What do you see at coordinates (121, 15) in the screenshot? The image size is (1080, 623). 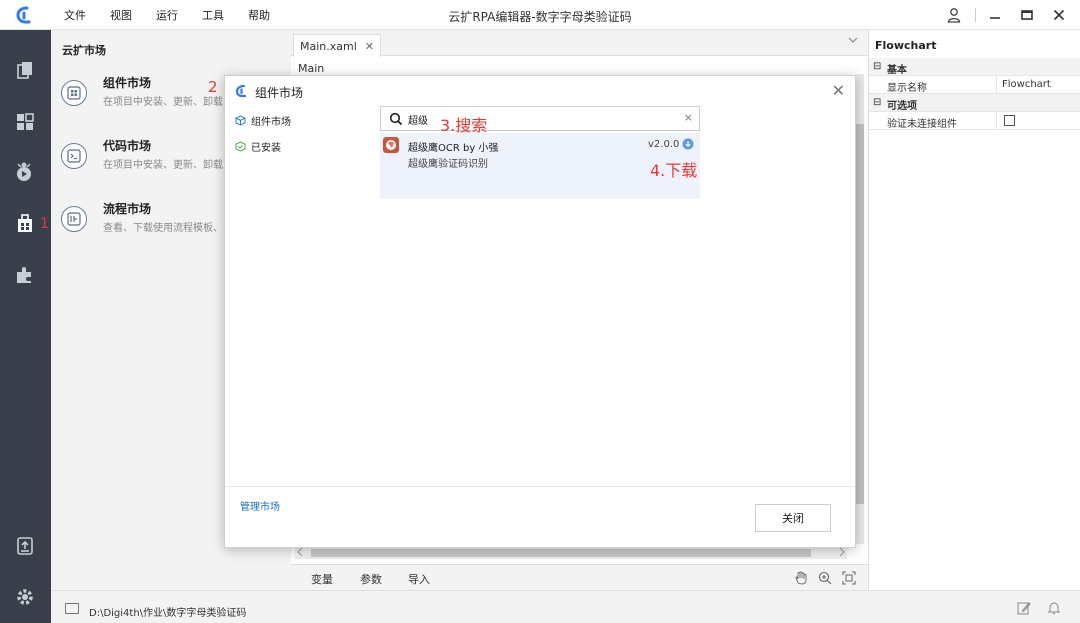 I see `menu-view: 视图` at bounding box center [121, 15].